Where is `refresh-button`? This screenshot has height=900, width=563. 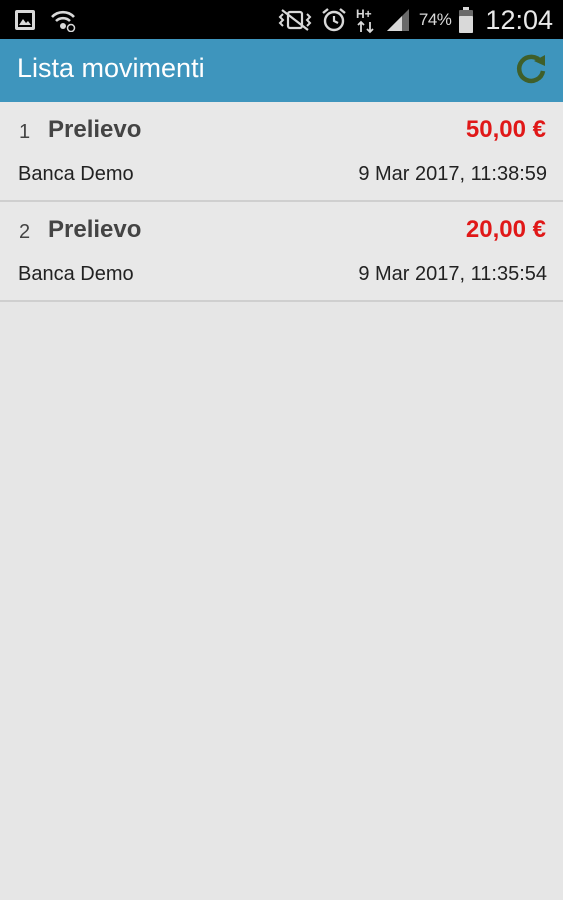
refresh-button is located at coordinates (531, 71).